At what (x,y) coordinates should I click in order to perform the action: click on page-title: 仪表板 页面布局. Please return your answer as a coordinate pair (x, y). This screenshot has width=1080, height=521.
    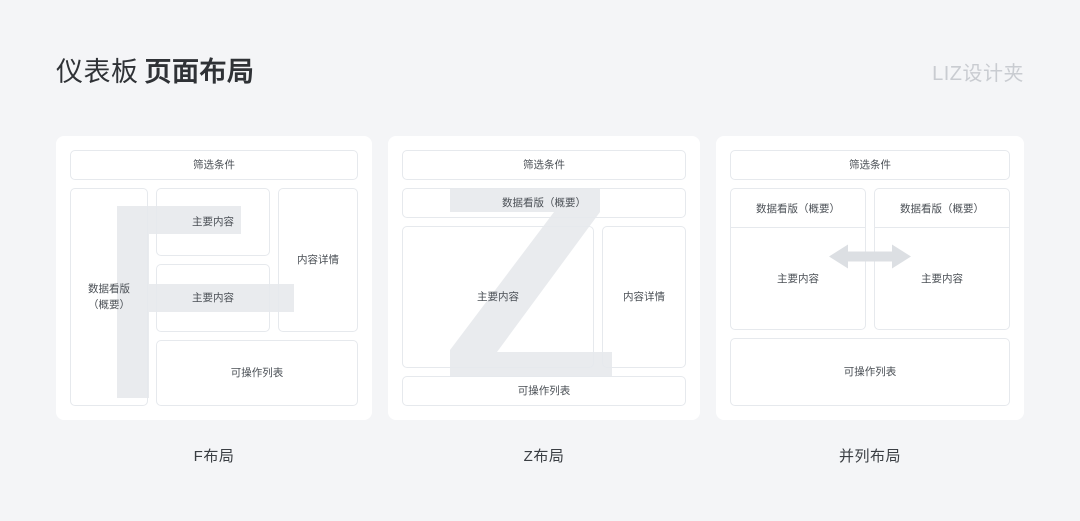
    Looking at the image, I should click on (155, 69).